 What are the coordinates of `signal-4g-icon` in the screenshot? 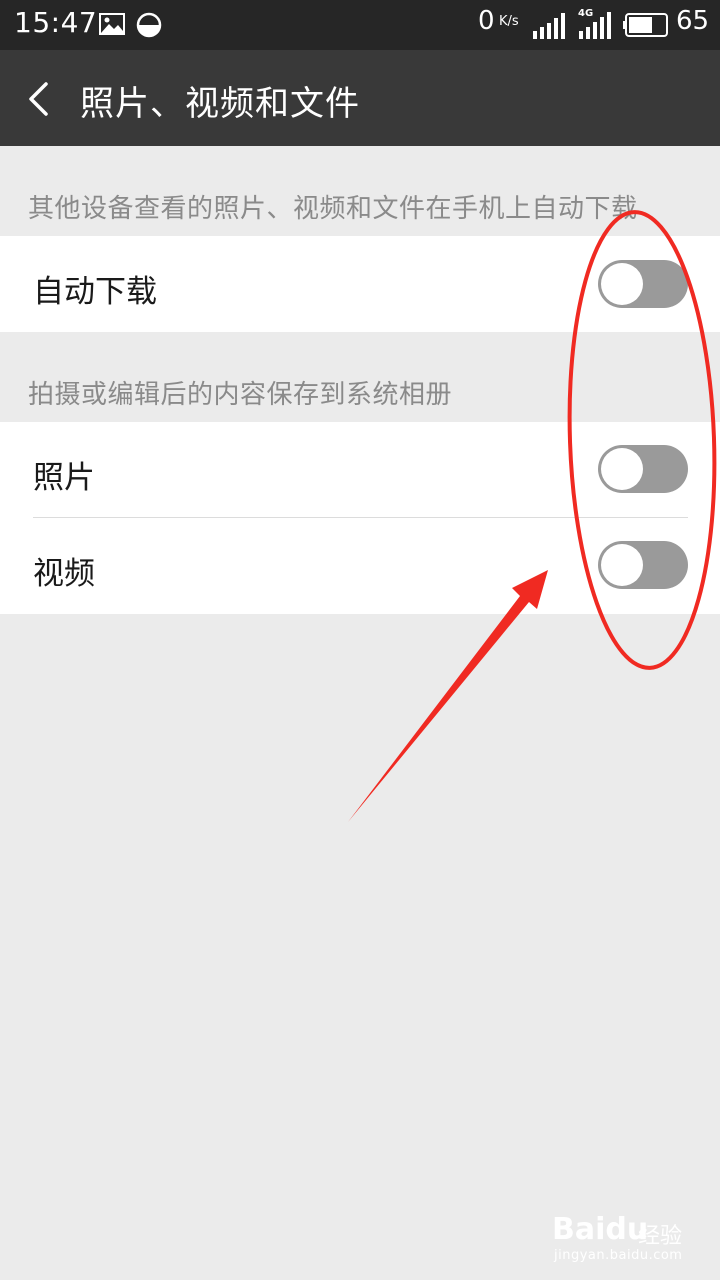 It's located at (595, 25).